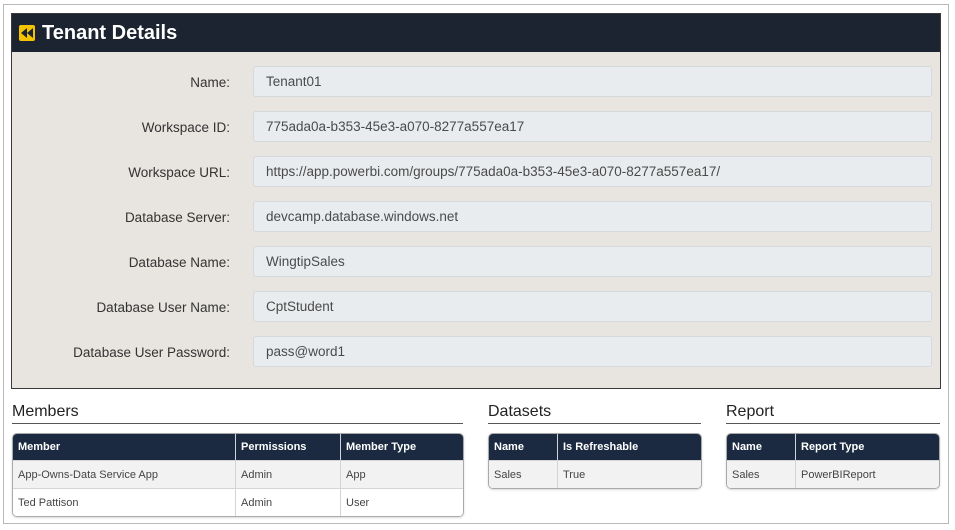  Describe the element at coordinates (594, 423) in the screenshot. I see `datasets-divider` at that location.